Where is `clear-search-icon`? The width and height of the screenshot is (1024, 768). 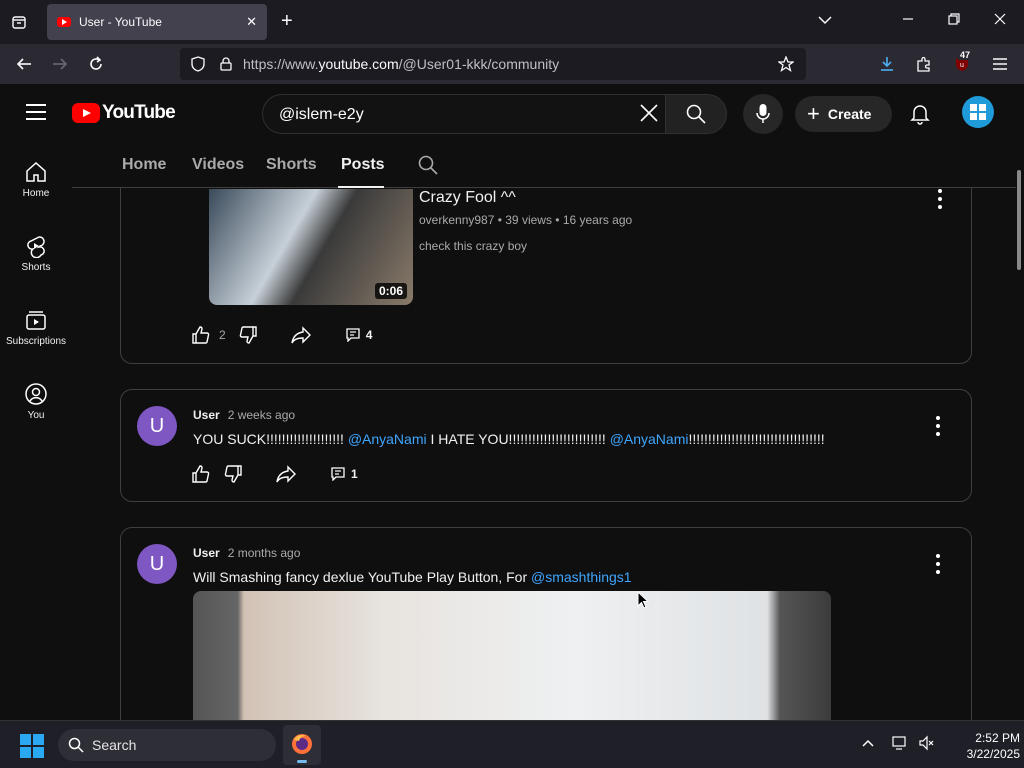
clear-search-icon is located at coordinates (649, 116).